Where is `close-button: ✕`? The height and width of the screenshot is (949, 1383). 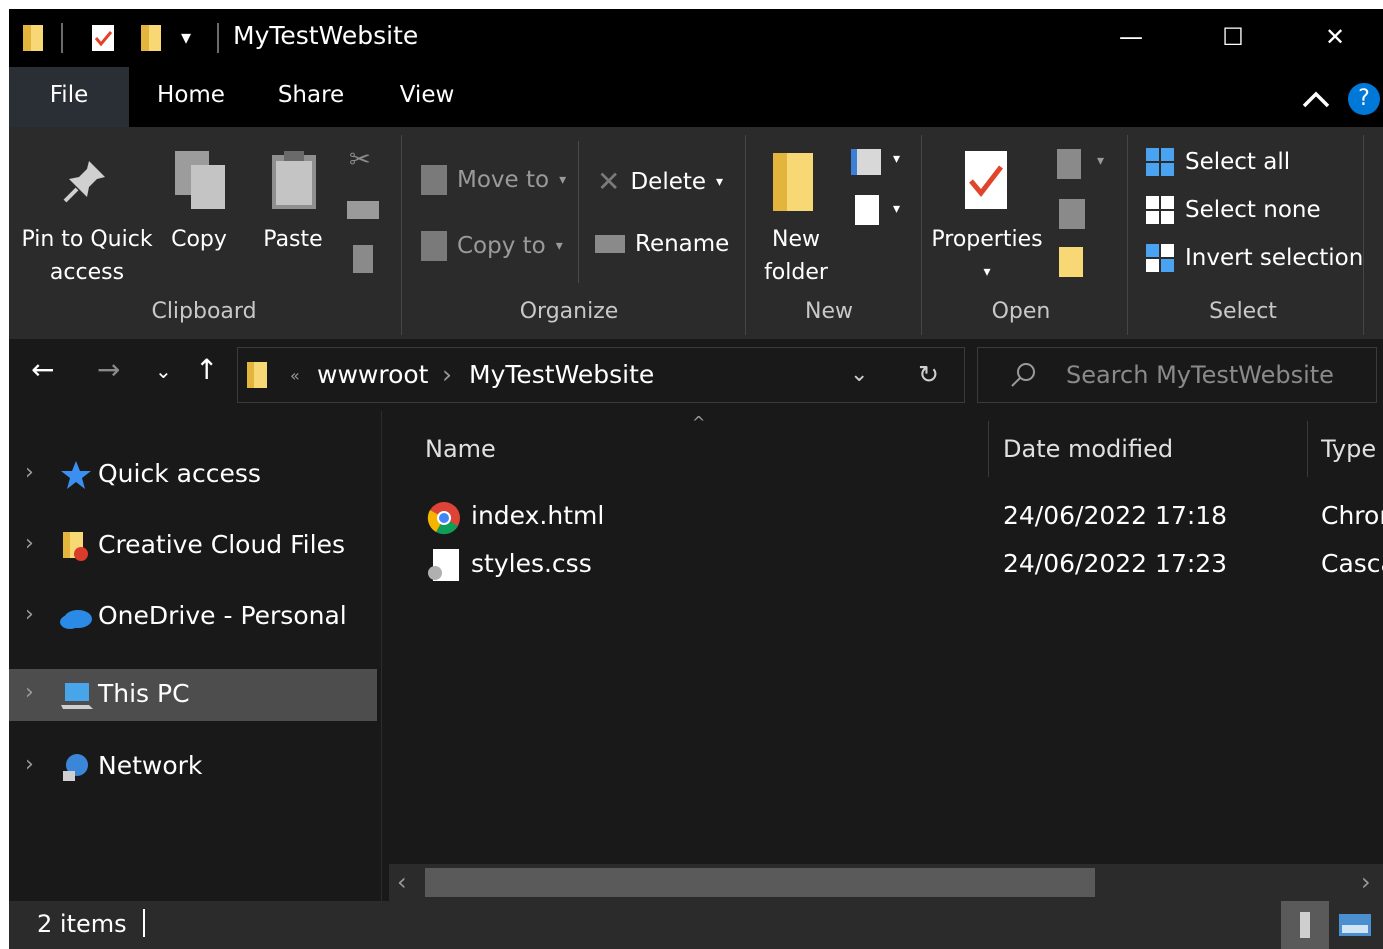
close-button: ✕ is located at coordinates (1334, 37).